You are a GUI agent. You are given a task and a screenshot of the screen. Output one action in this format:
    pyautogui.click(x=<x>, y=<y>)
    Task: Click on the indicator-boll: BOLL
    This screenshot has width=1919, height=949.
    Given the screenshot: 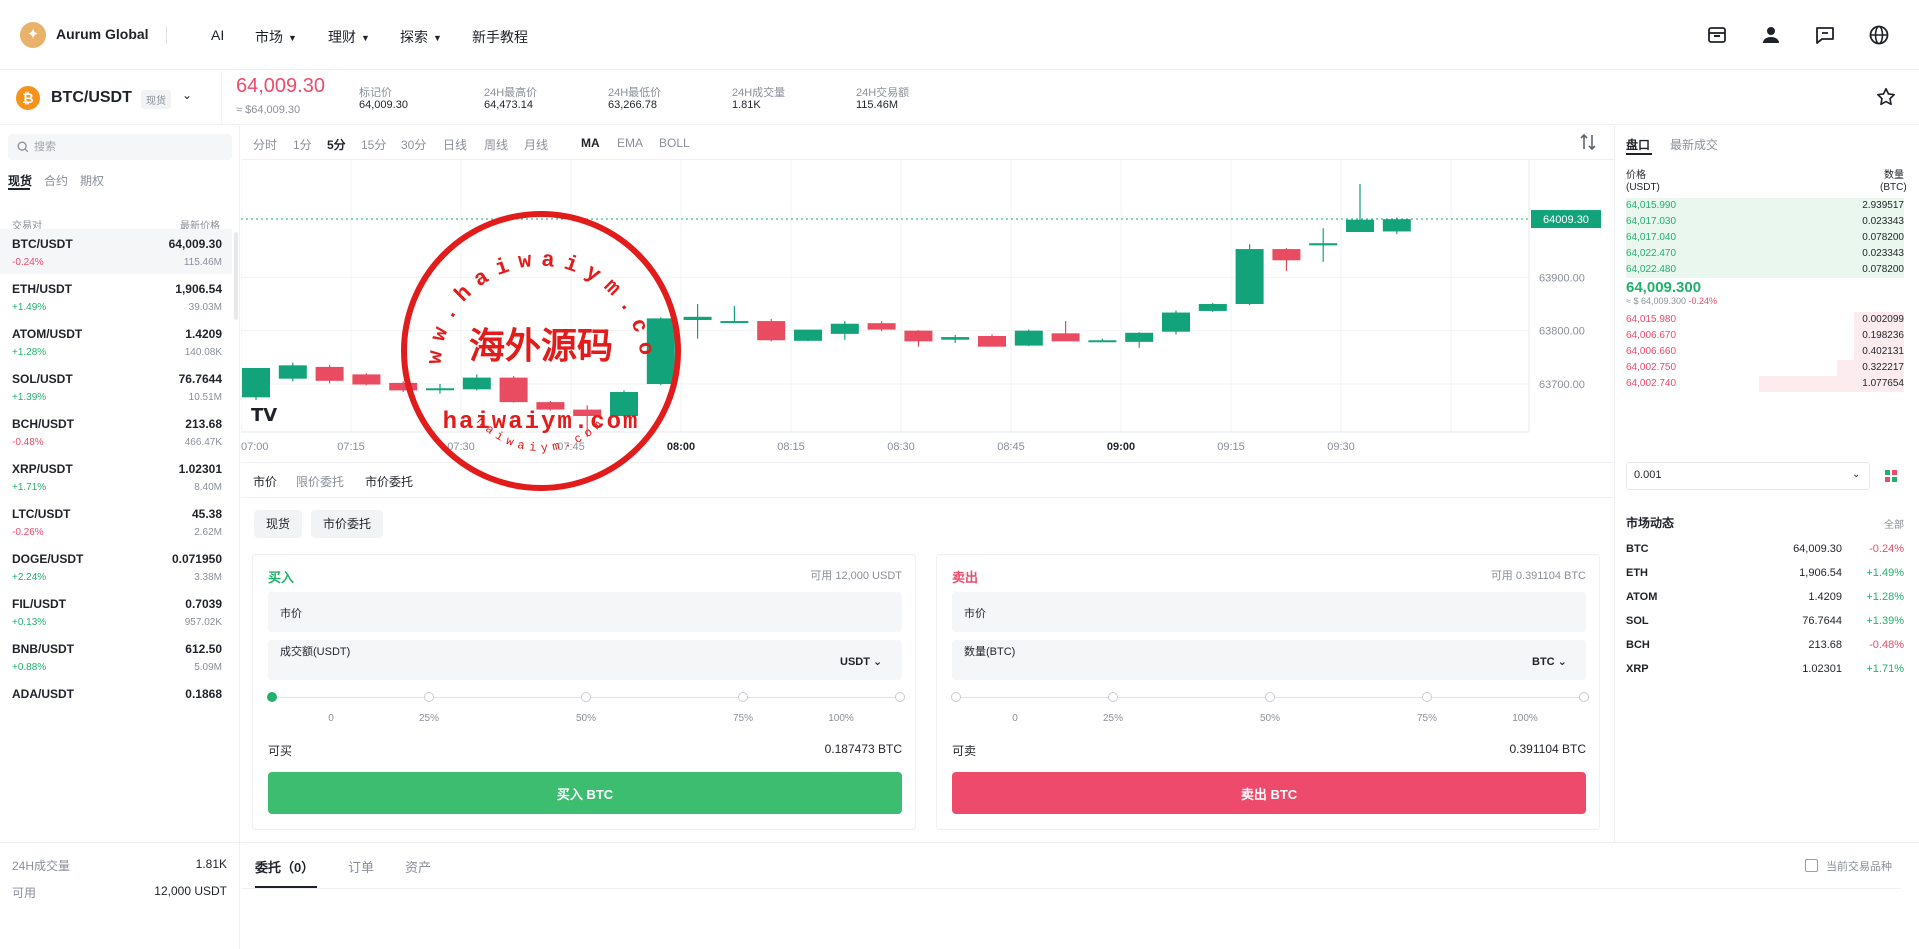 What is the action you would take?
    pyautogui.click(x=674, y=143)
    